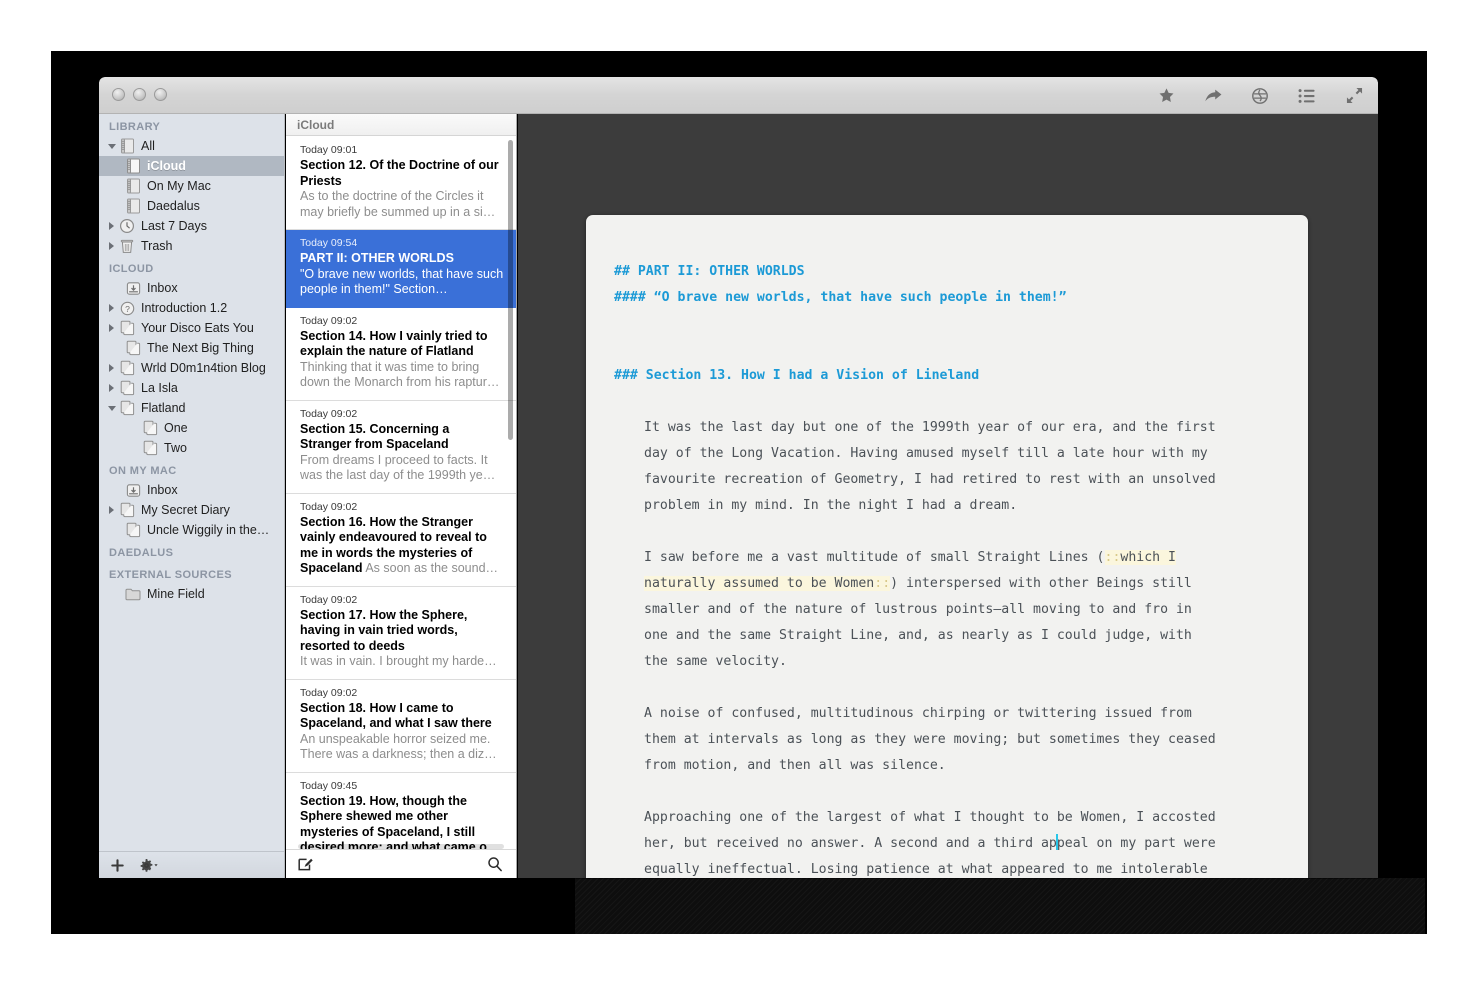 The width and height of the screenshot is (1478, 998). Describe the element at coordinates (191, 288) in the screenshot. I see `sidebar-item-icloud-inbox: Inbox` at that location.